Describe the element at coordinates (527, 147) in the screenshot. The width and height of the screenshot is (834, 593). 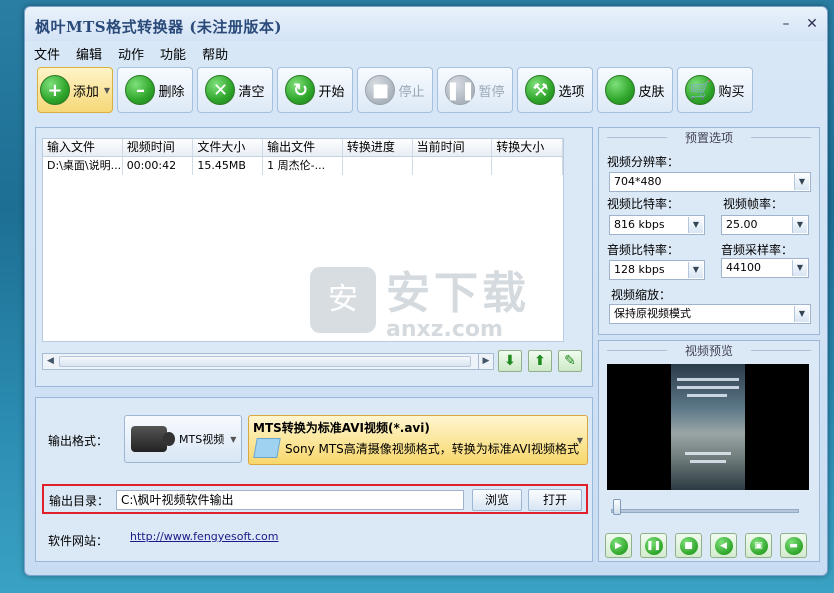
I see `col-converted-size: 转换大小` at that location.